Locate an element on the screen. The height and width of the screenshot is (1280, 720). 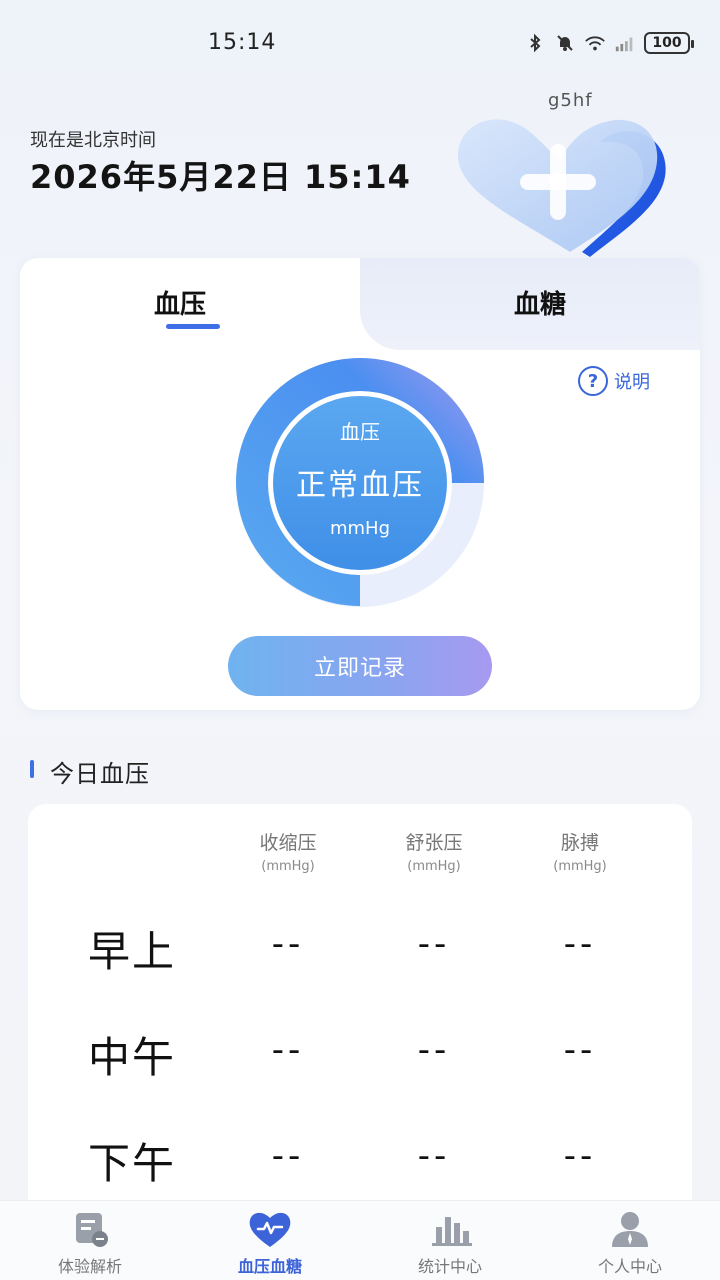
nav-label: 体验解析 is located at coordinates (89, 1266).